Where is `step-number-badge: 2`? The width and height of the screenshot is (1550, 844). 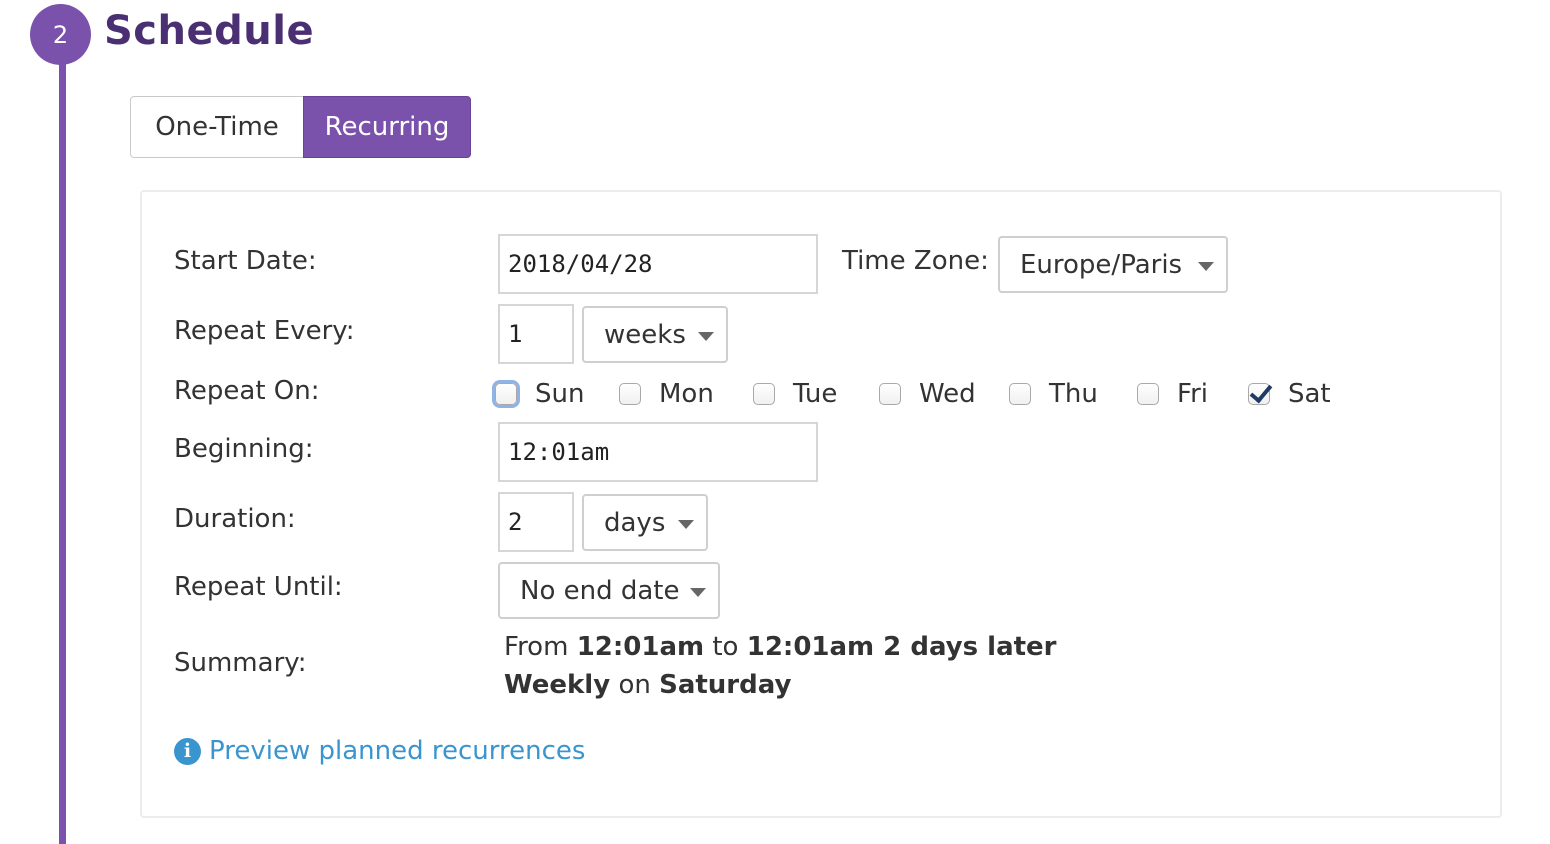 step-number-badge: 2 is located at coordinates (60, 34).